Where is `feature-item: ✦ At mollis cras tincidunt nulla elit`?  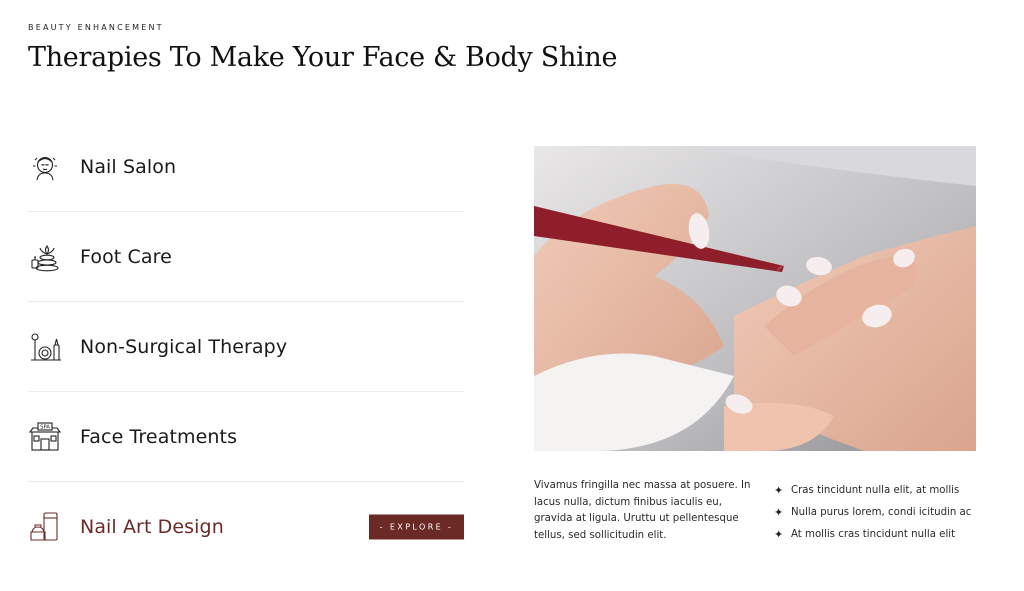 feature-item: ✦ At mollis cras tincidunt nulla elit is located at coordinates (872, 534).